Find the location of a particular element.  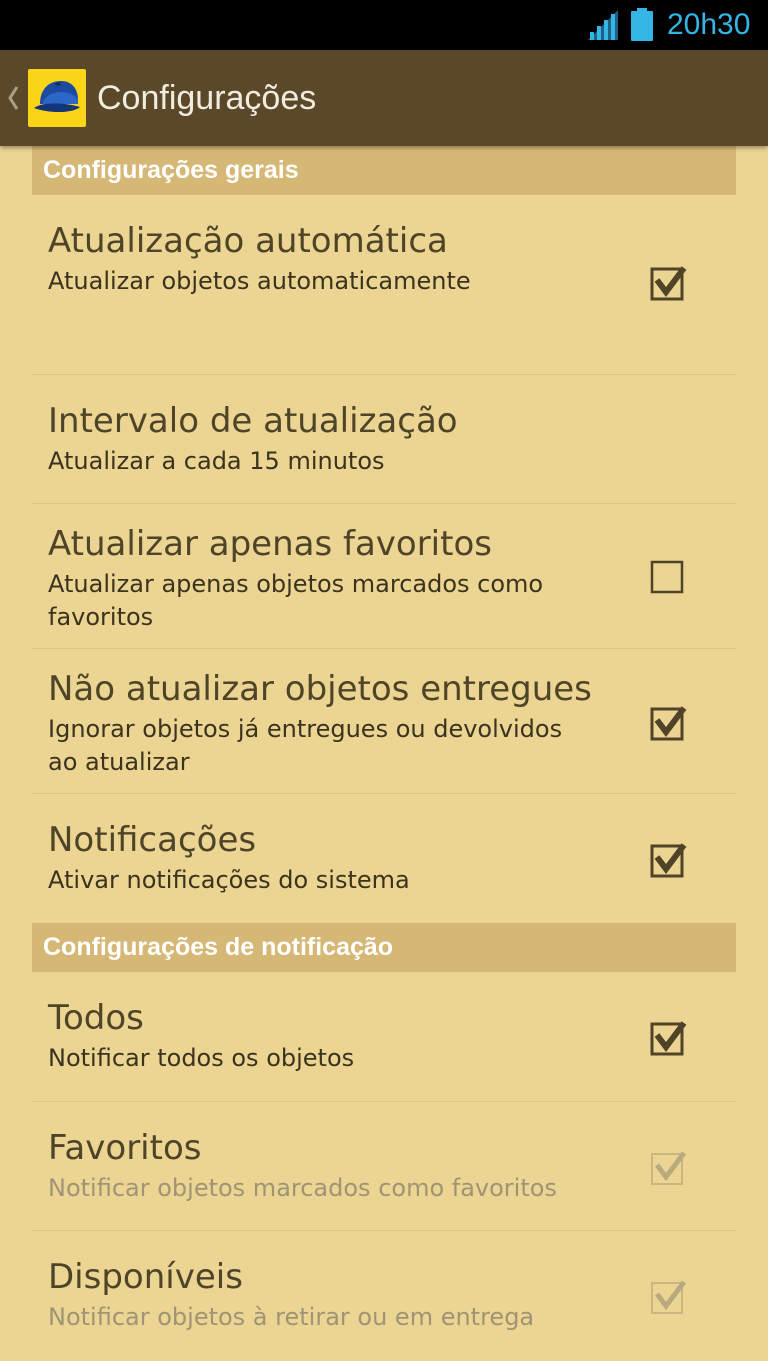

pref-summary: Notificar todos os objetos is located at coordinates (201, 1058).